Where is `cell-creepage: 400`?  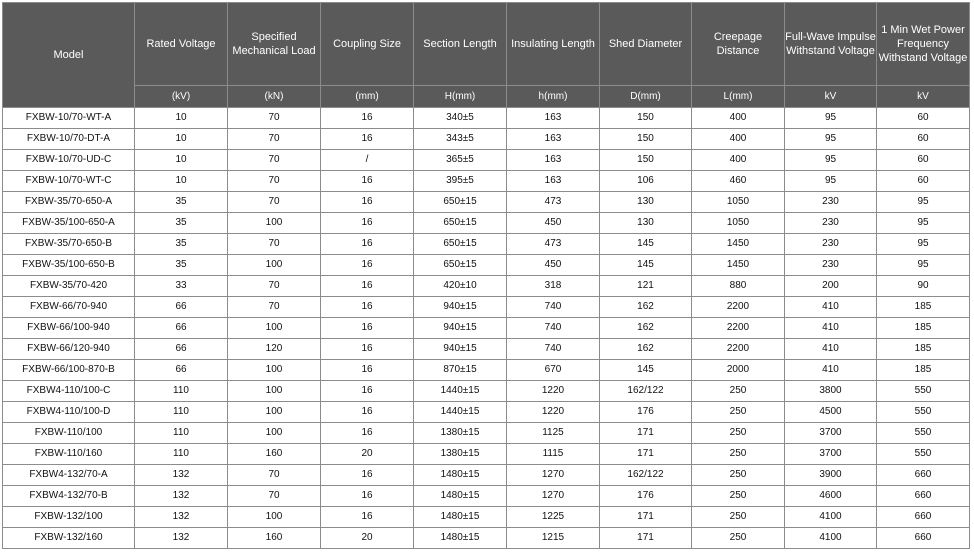 cell-creepage: 400 is located at coordinates (738, 160).